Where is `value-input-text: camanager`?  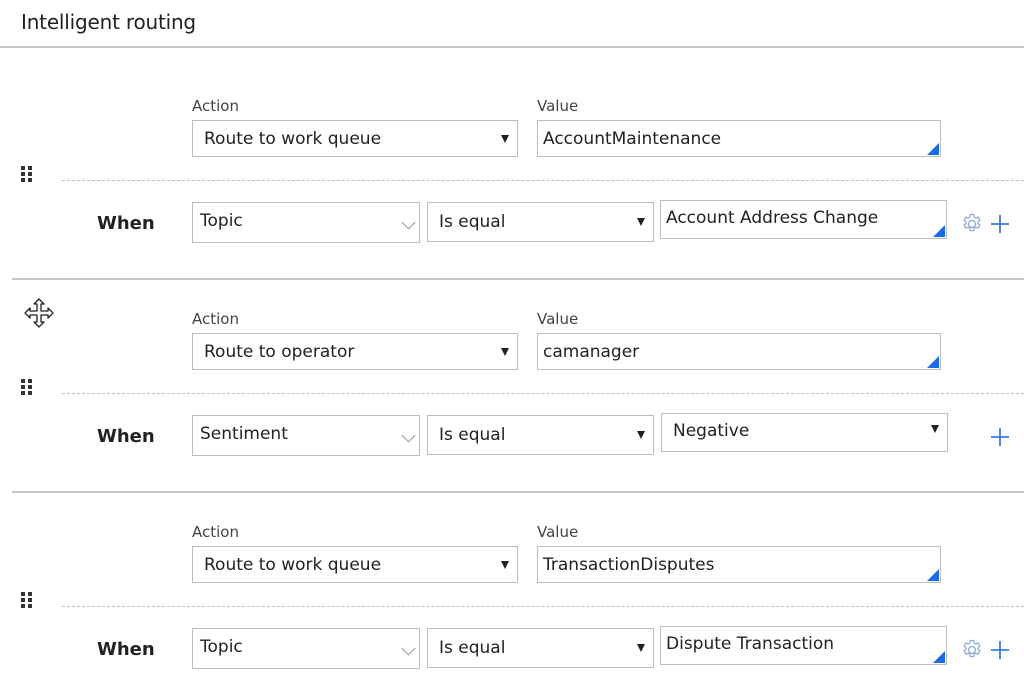
value-input-text: camanager is located at coordinates (591, 351).